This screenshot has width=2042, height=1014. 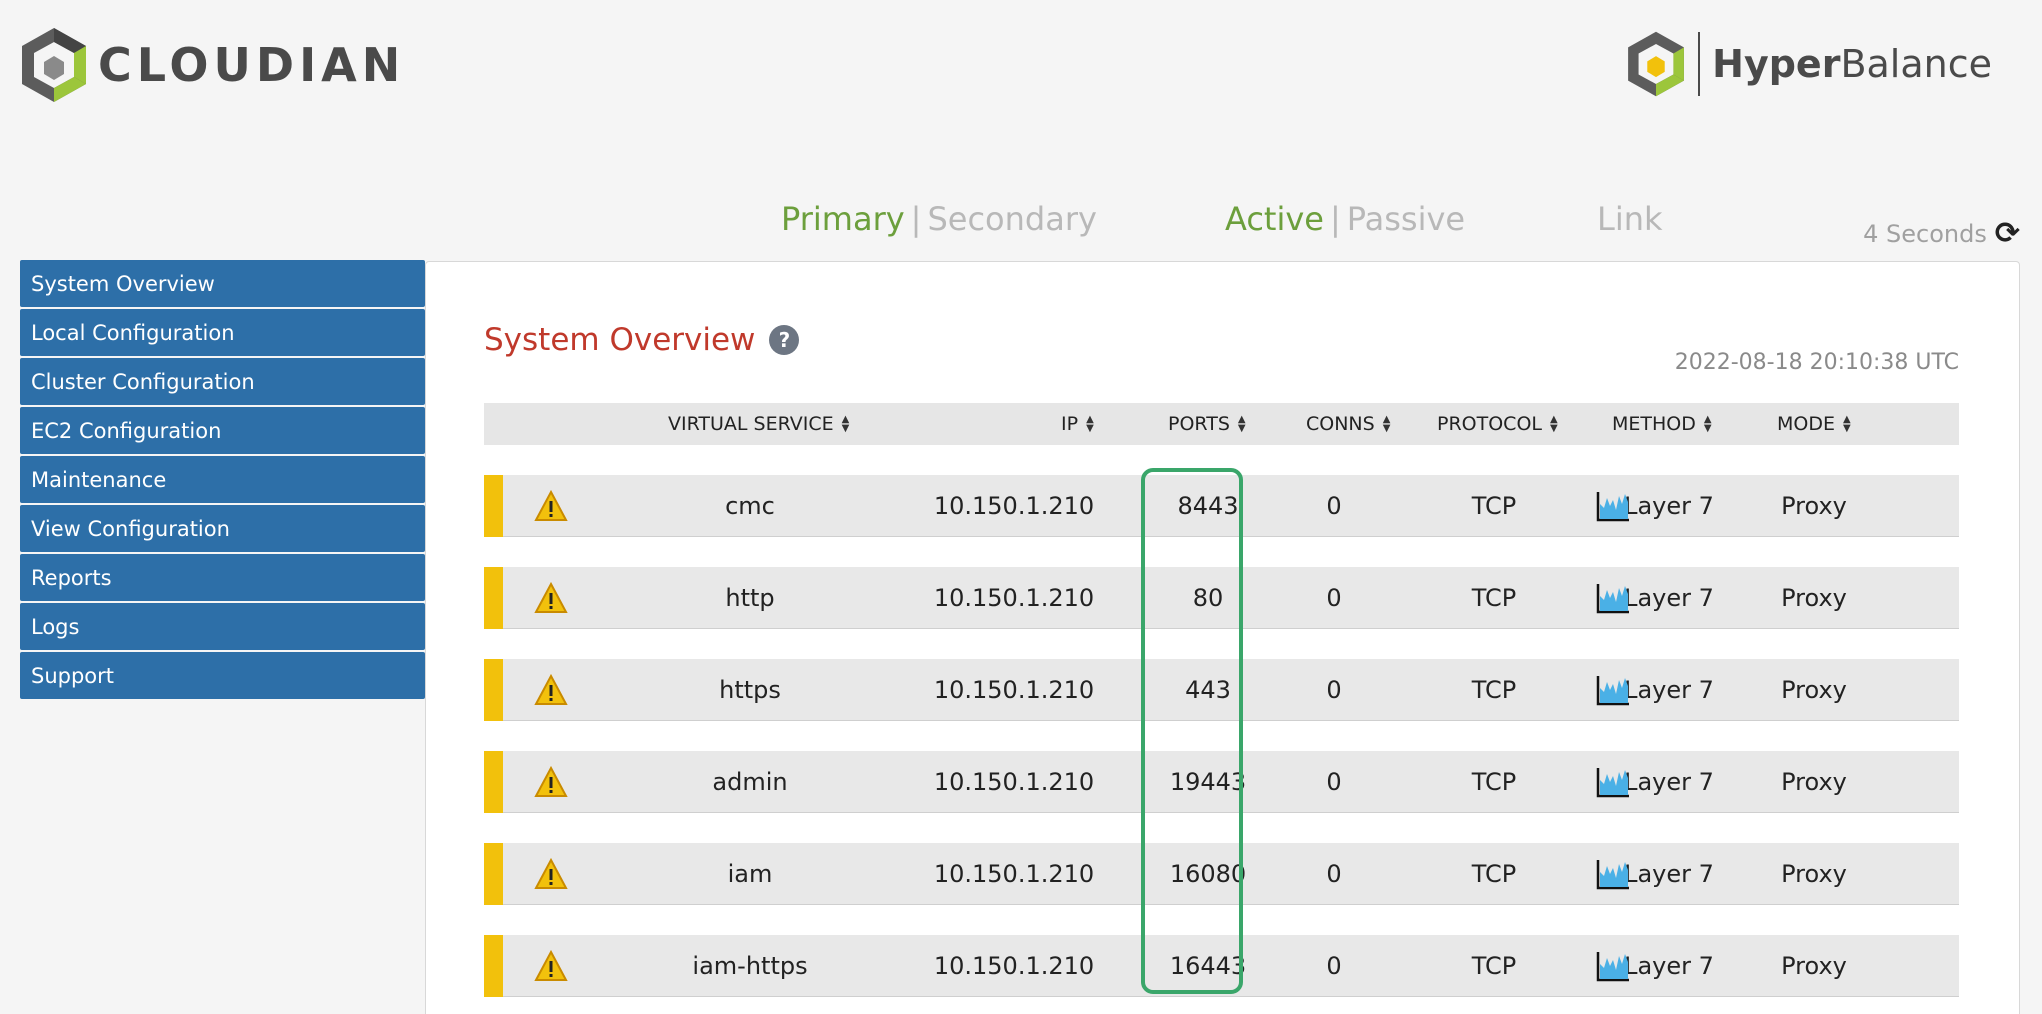 I want to click on cell-service: admin, so click(x=750, y=782).